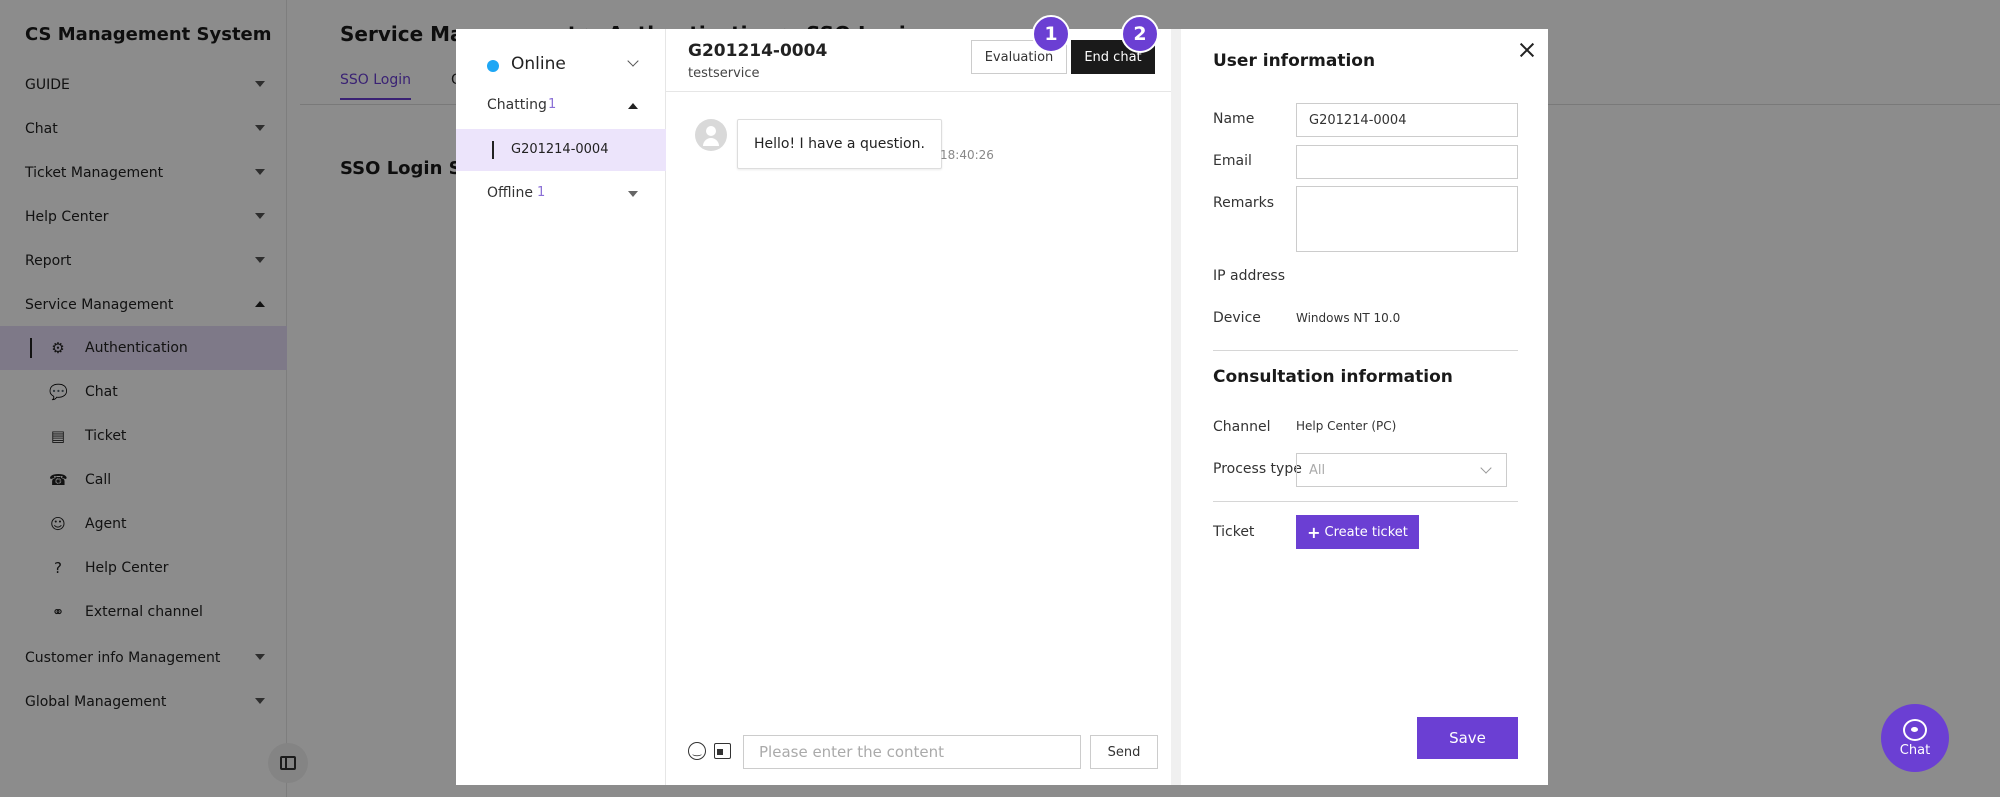  Describe the element at coordinates (1237, 318) in the screenshot. I see `device-label: Device` at that location.